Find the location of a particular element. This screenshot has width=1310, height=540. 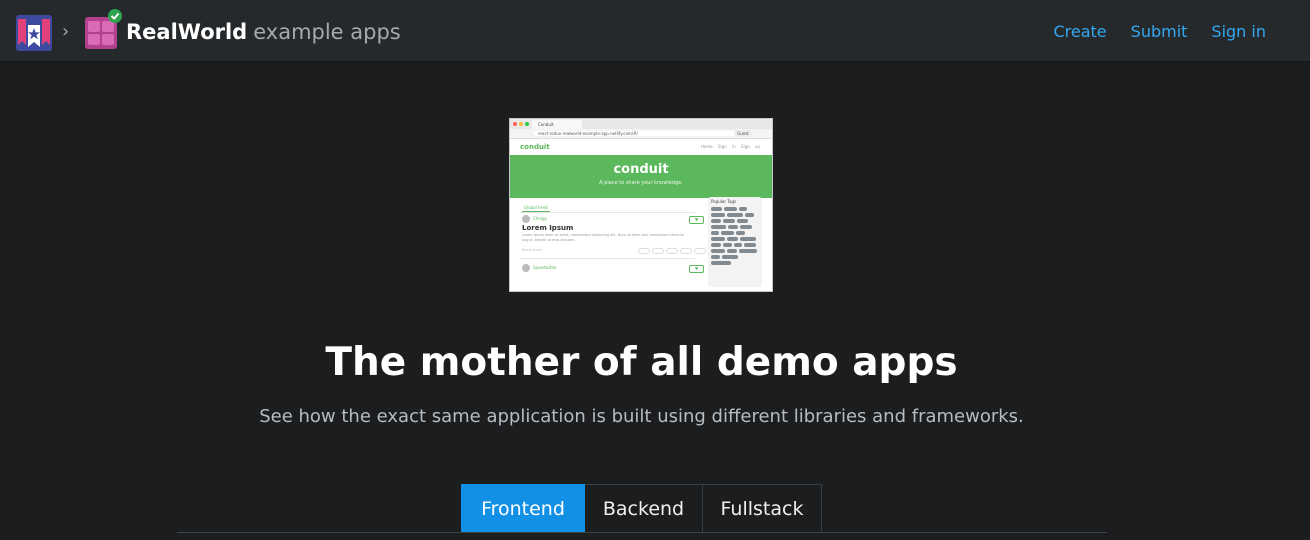

preview-author: Chingy is located at coordinates (540, 218).